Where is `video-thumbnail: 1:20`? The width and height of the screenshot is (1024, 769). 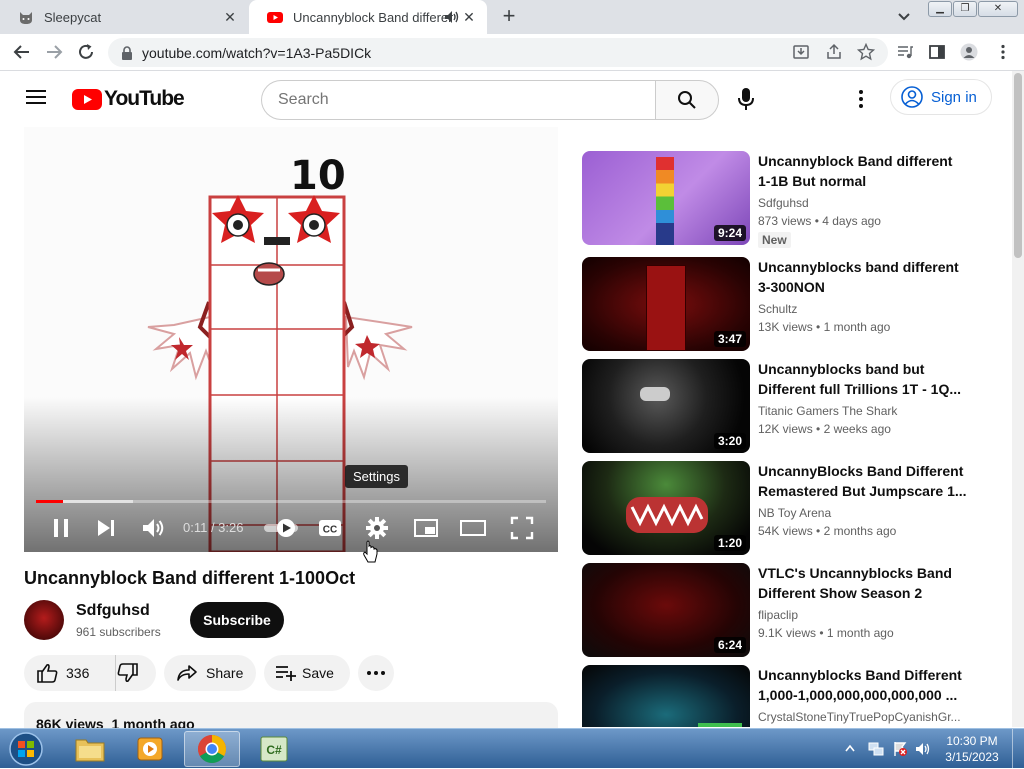
video-thumbnail: 1:20 is located at coordinates (666, 508).